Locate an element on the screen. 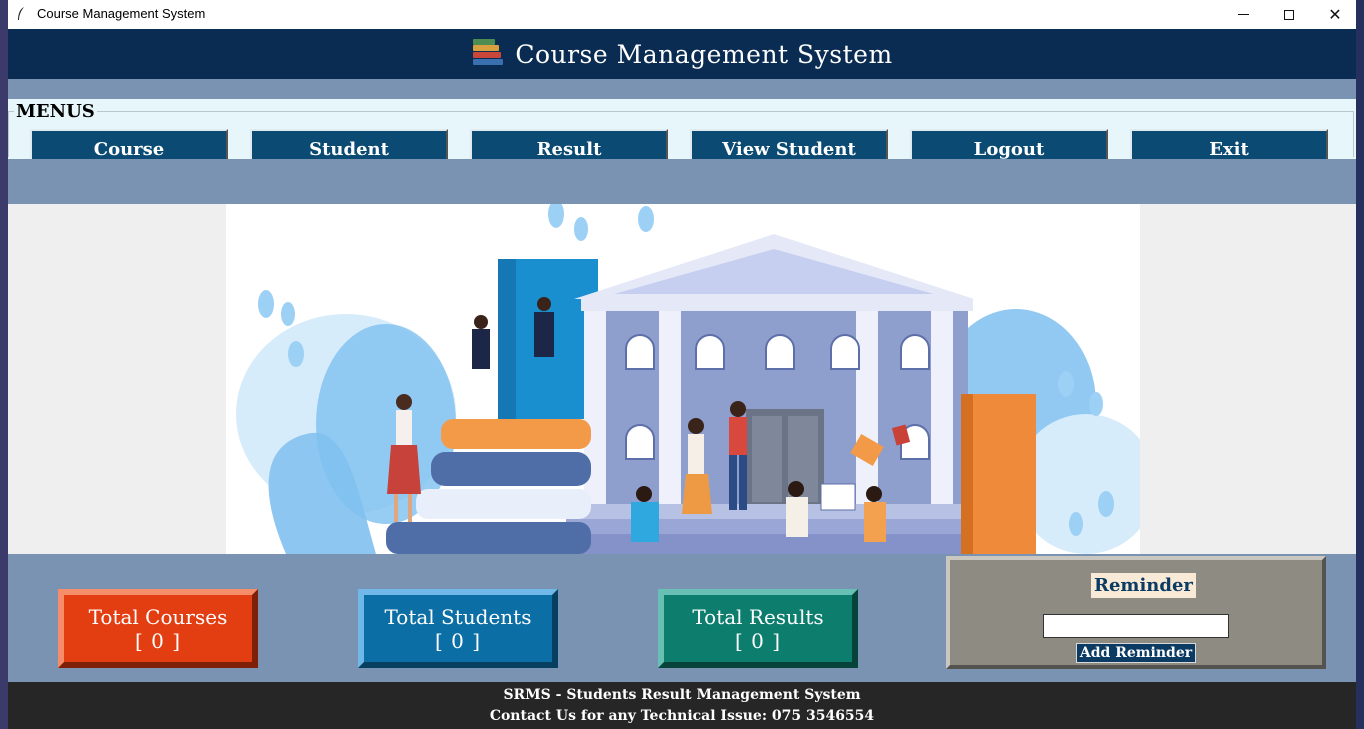 The height and width of the screenshot is (729, 1364). menus-label: MENUS is located at coordinates (55, 111).